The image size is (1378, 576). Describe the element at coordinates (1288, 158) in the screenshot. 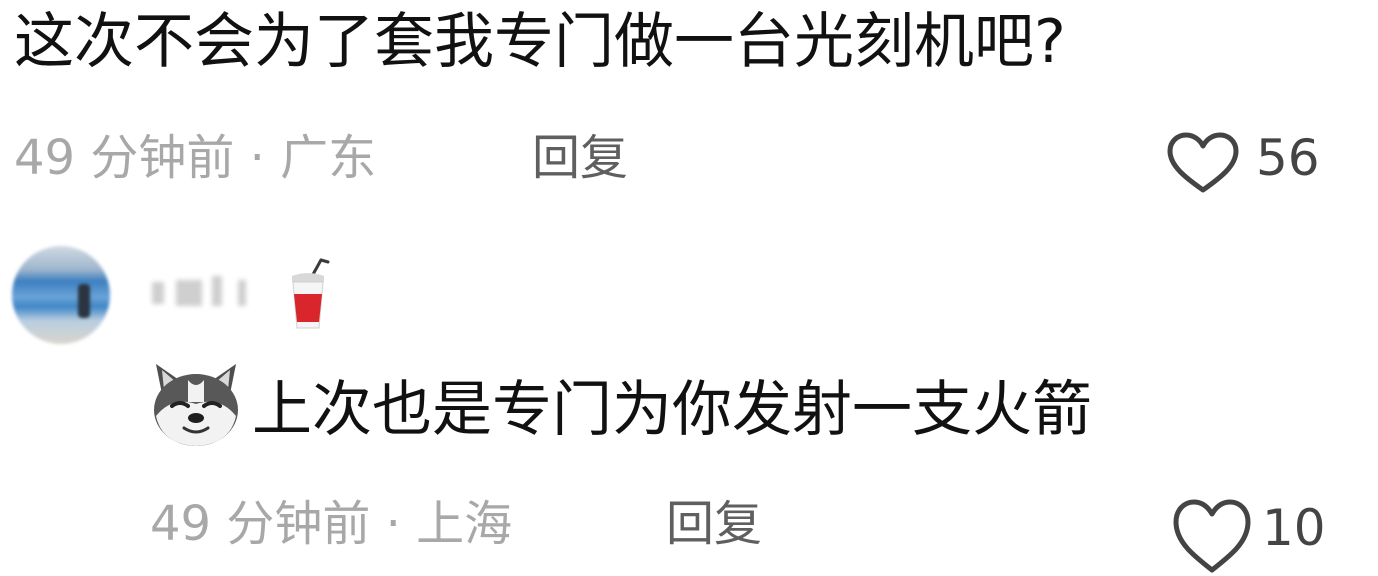

I see `like-count: 56` at that location.